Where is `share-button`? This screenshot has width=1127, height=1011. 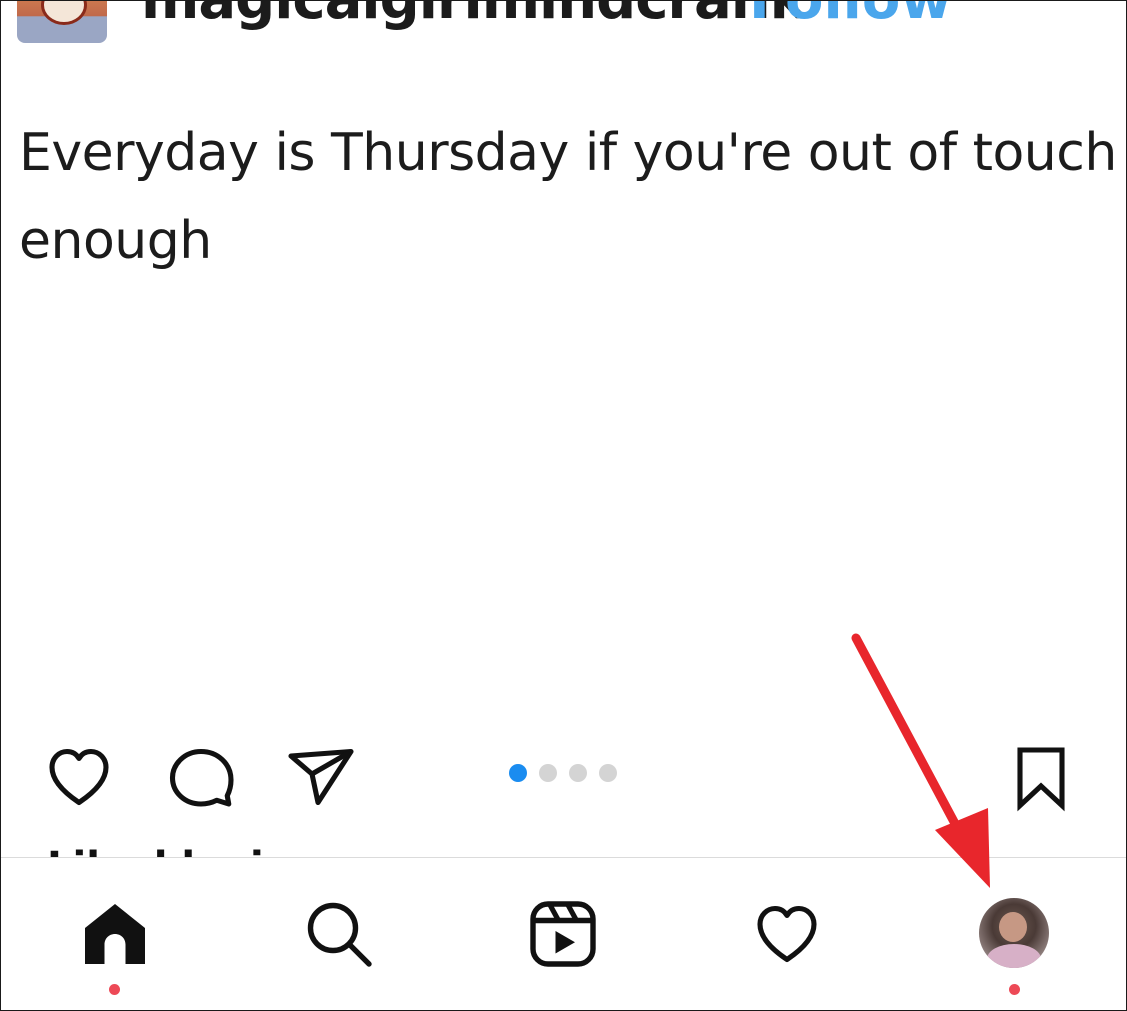 share-button is located at coordinates (321, 777).